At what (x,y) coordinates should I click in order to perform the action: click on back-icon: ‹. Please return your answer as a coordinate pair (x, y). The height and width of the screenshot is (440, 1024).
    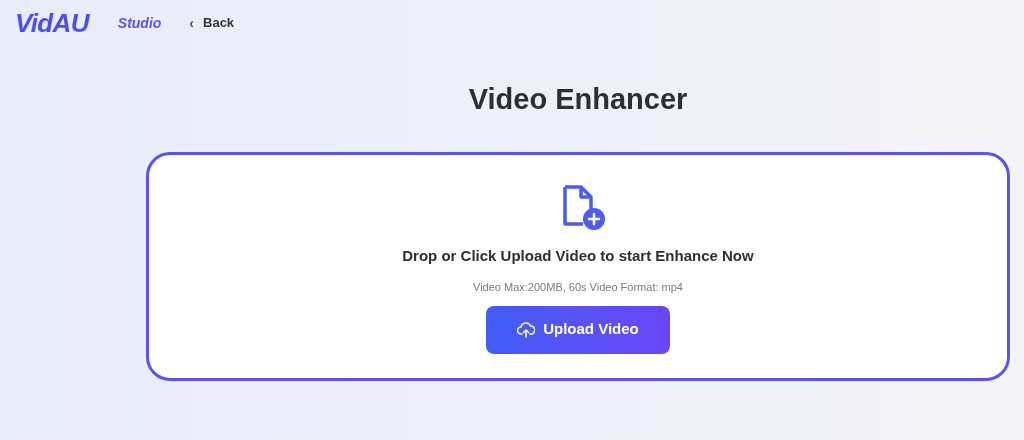
    Looking at the image, I should click on (191, 23).